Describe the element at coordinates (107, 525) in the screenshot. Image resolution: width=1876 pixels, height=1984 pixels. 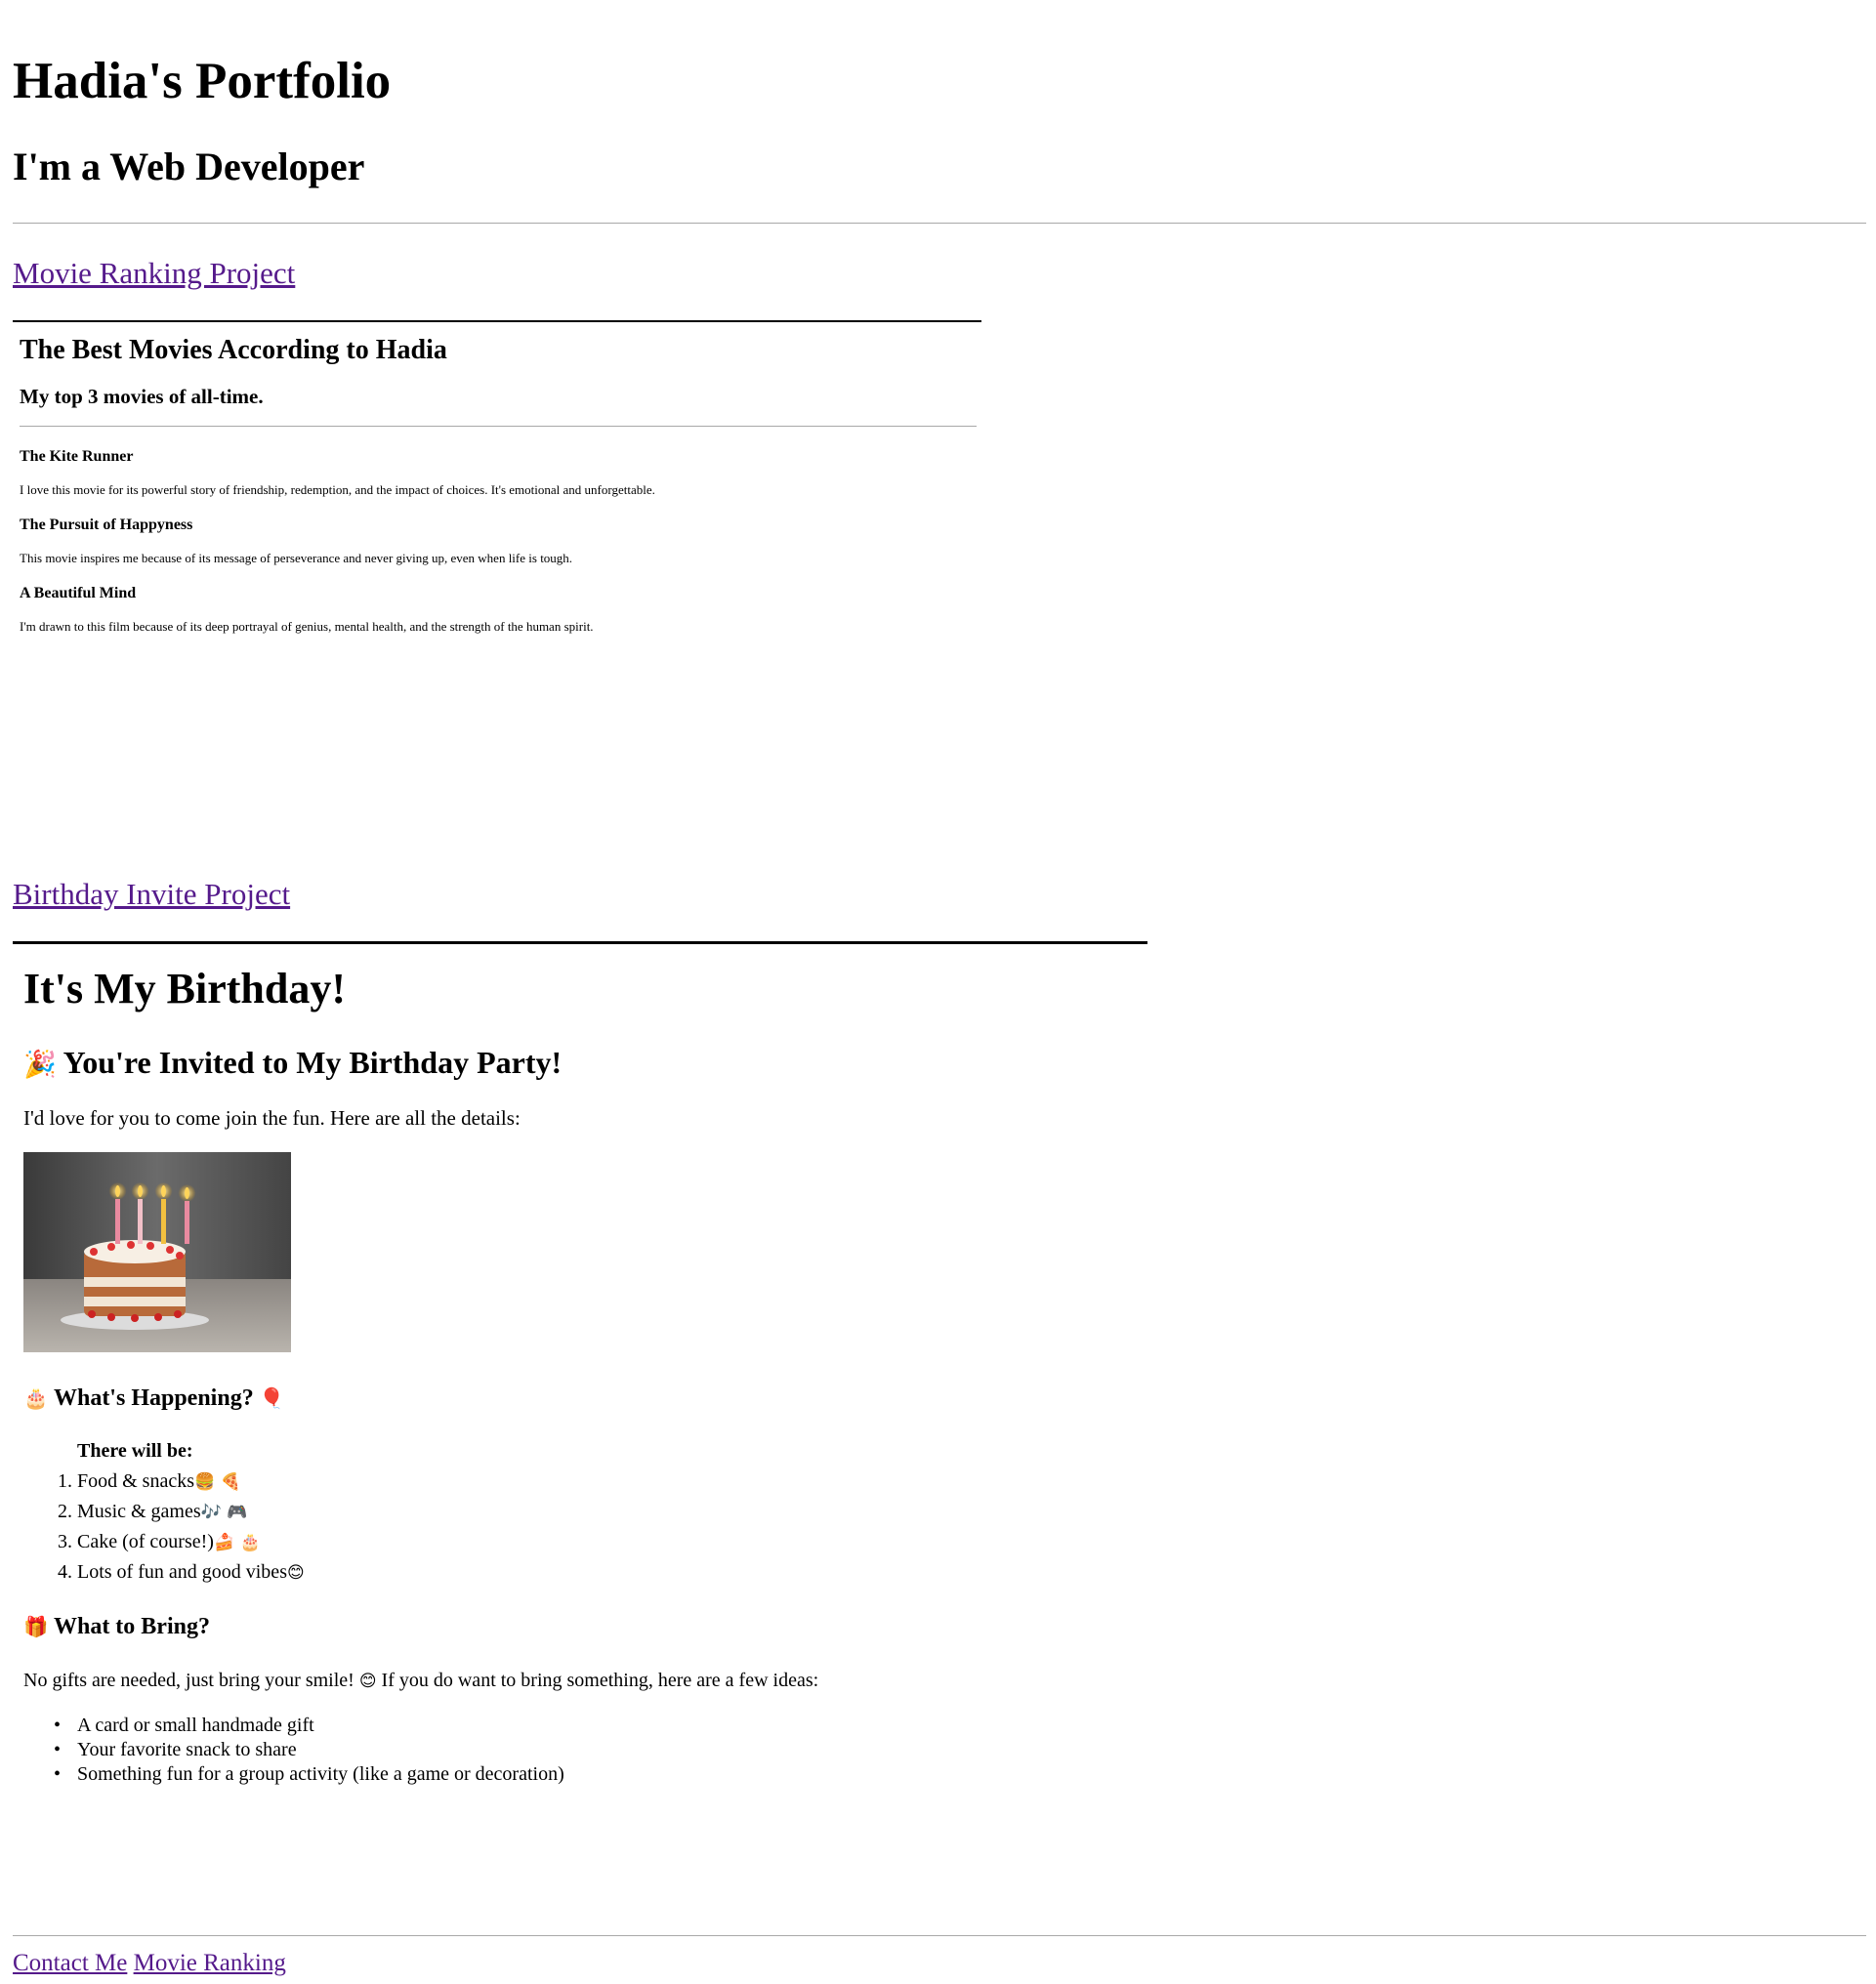
I see `movie-name: The Pursuit of Happyness` at that location.